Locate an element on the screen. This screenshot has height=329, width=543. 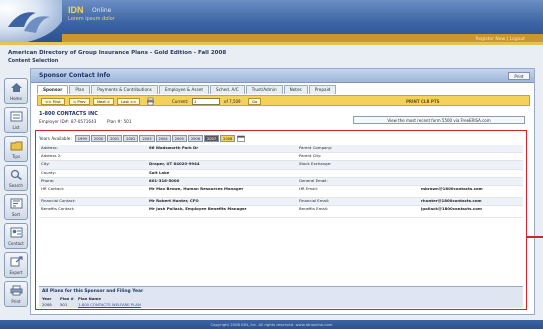
field-value: Mr Robert Hunter, CFO is located at coordinates (174, 200).